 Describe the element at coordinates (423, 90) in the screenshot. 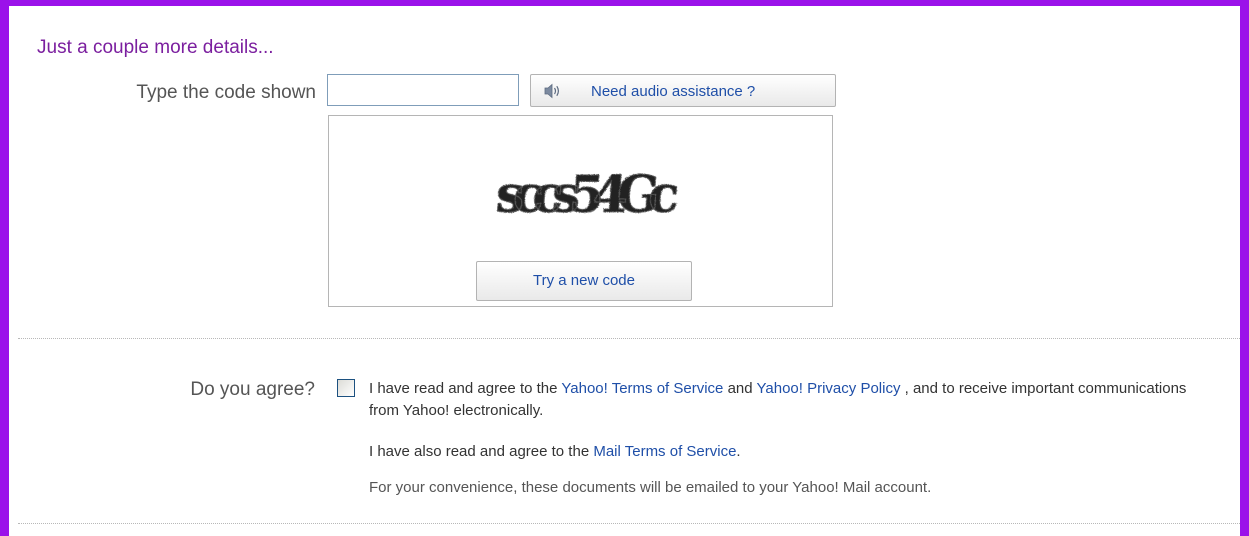

I see `captcha-input` at that location.